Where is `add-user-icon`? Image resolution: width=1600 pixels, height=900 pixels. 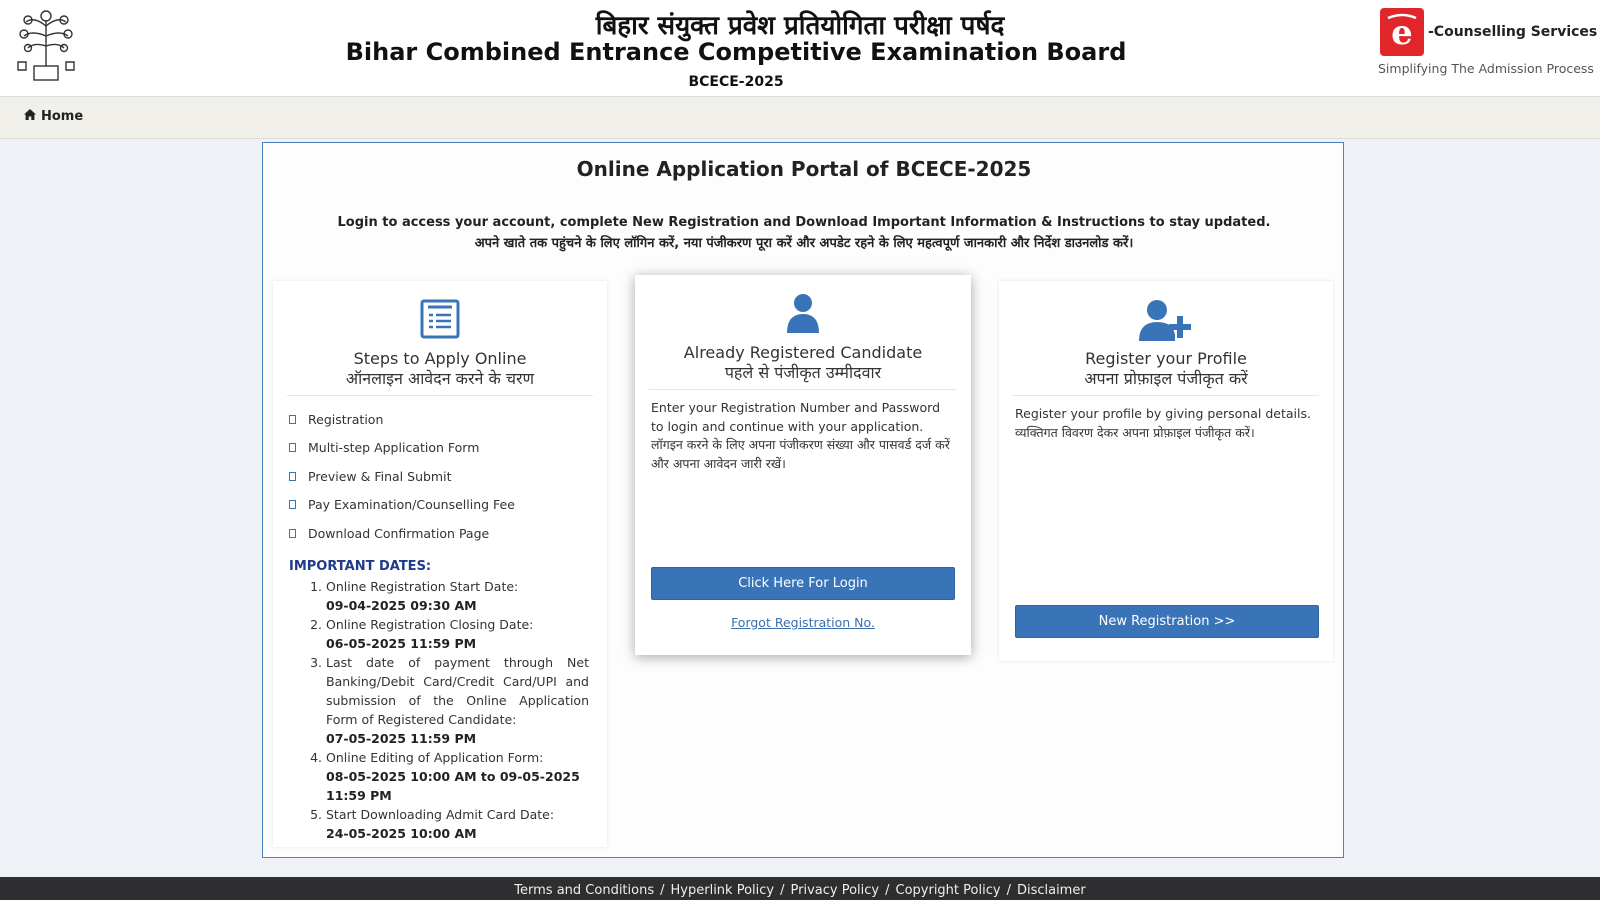
add-user-icon is located at coordinates (1166, 320).